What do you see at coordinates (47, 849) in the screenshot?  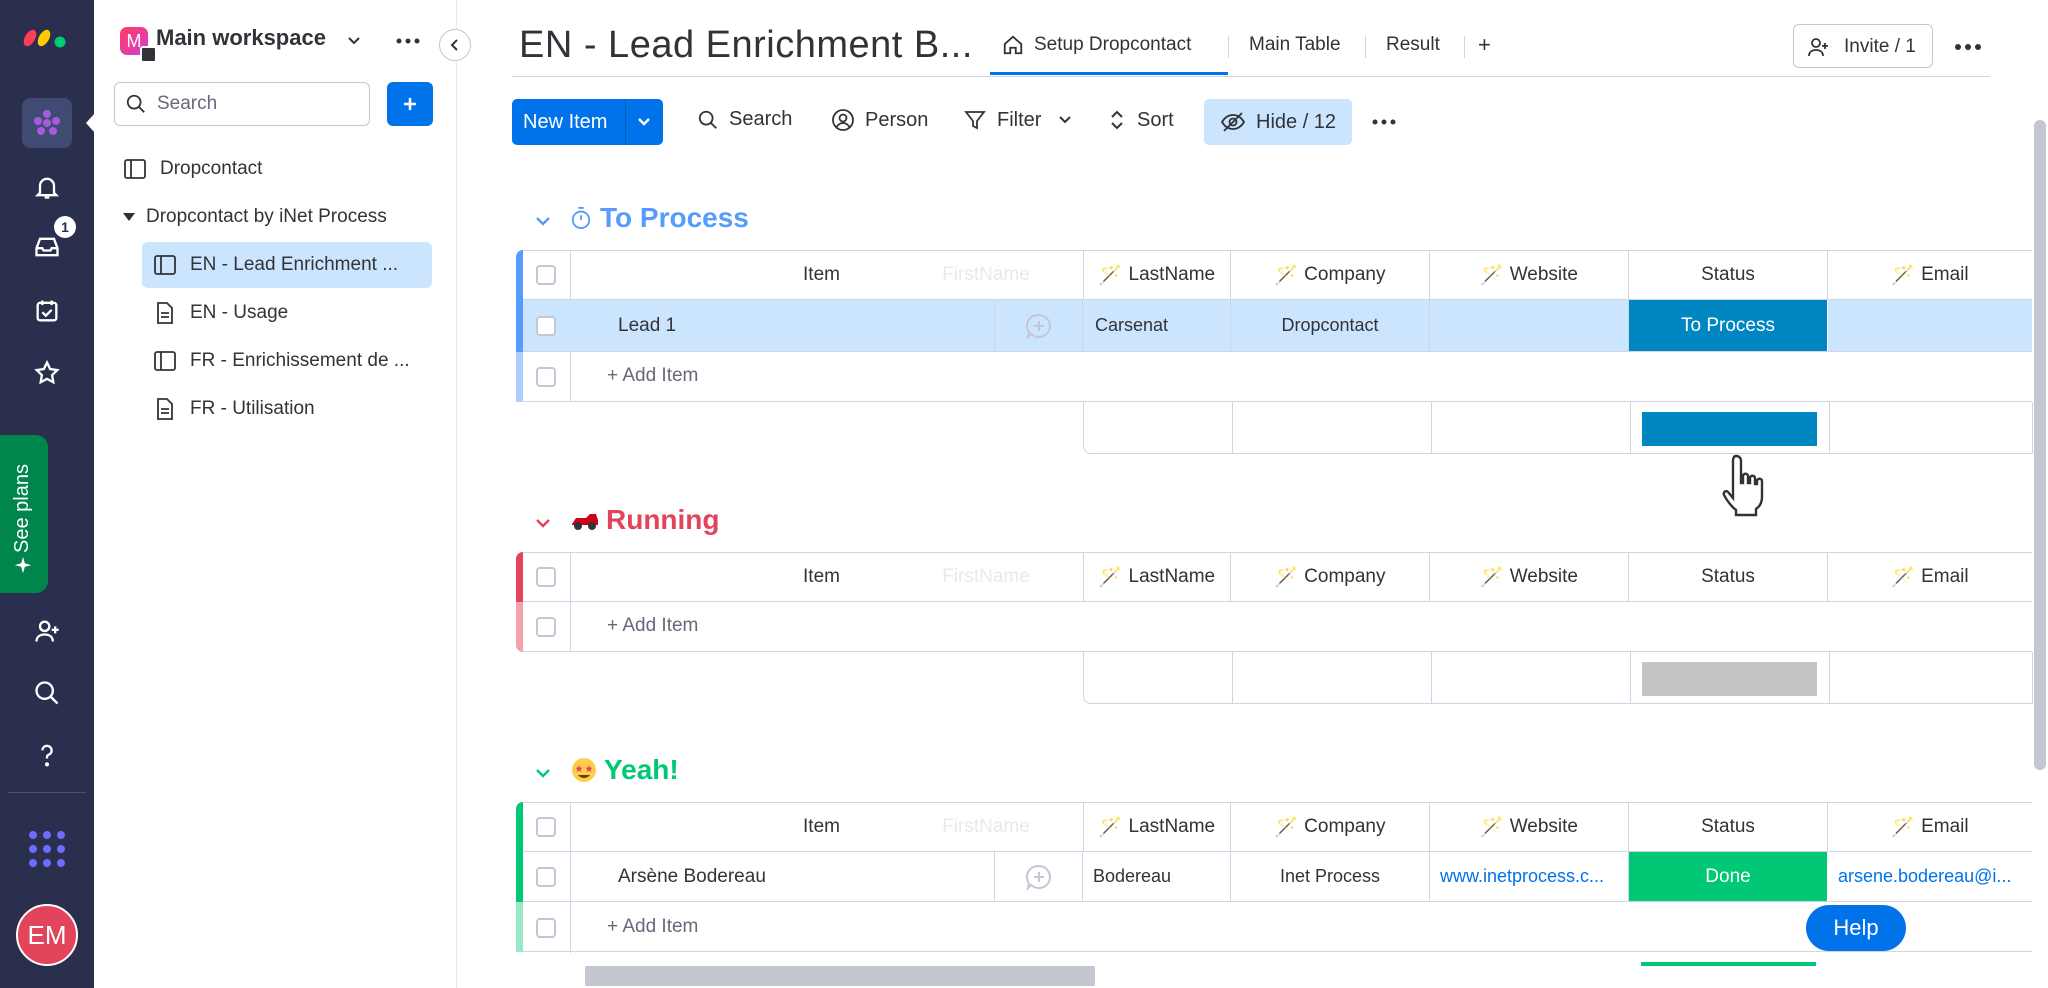 I see `apps-grid-icon` at bounding box center [47, 849].